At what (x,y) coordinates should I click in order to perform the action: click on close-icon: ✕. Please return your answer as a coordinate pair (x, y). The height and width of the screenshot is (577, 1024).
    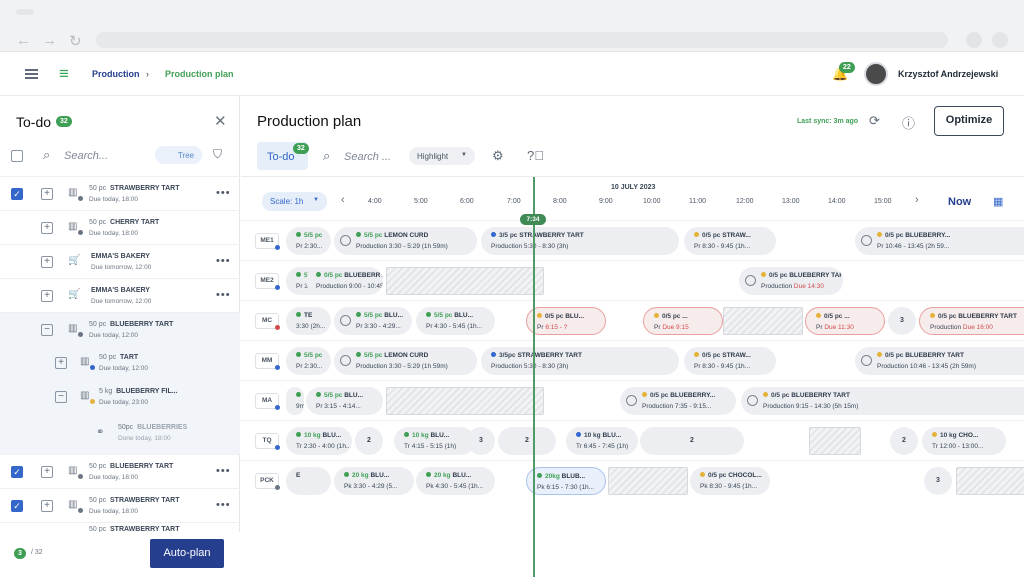
    Looking at the image, I should click on (220, 121).